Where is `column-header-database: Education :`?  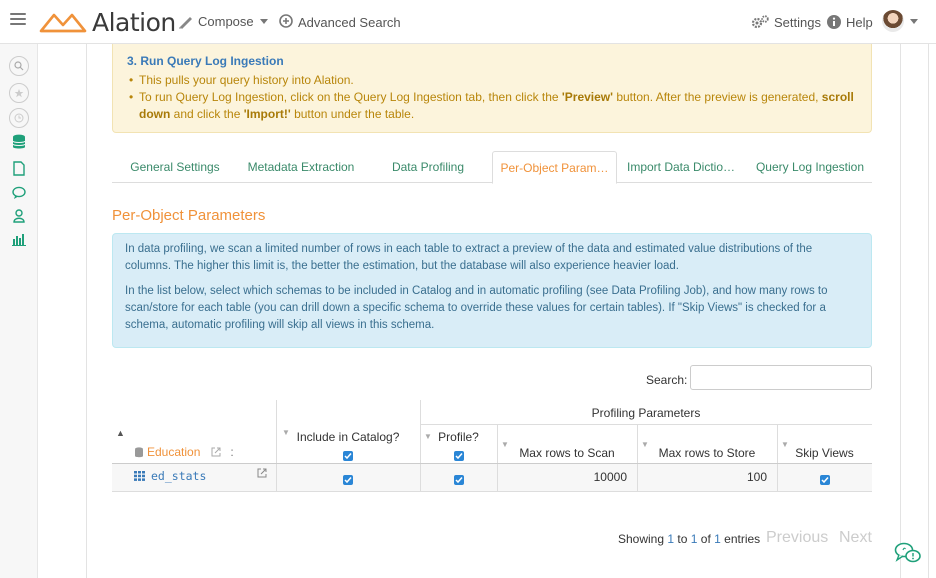 column-header-database: Education : is located at coordinates (184, 452).